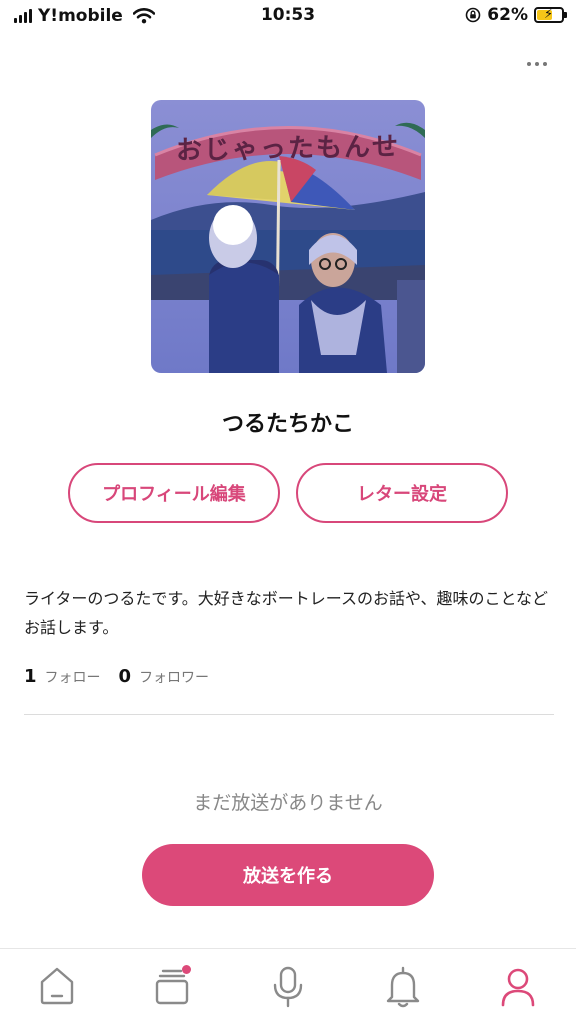  Describe the element at coordinates (57, 986) in the screenshot. I see `home-icon` at that location.